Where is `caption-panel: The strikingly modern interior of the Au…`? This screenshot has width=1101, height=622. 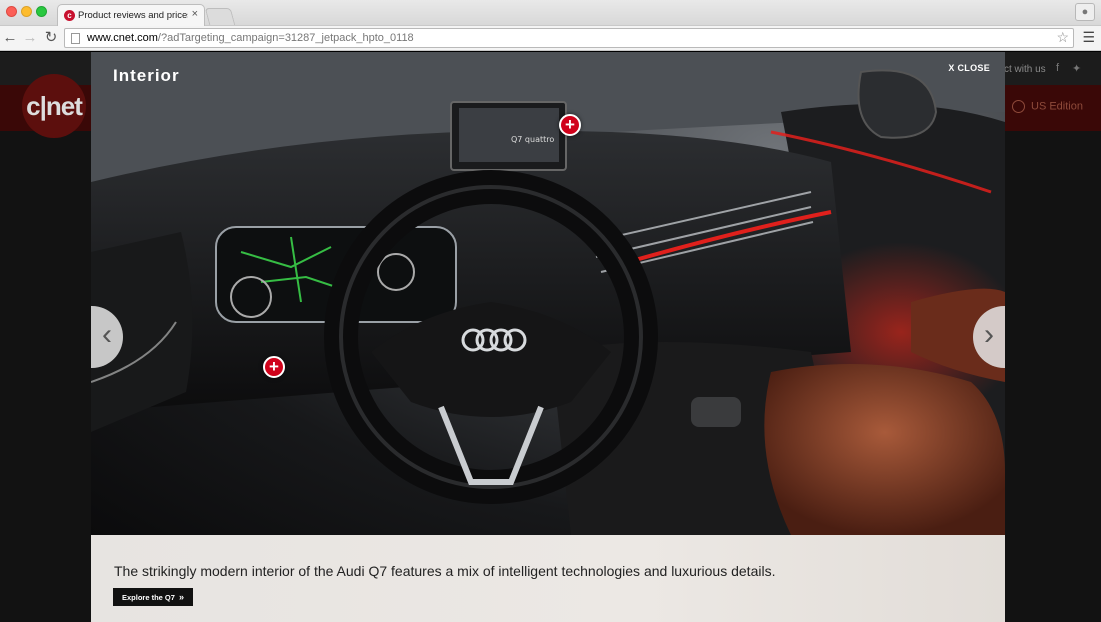
caption-panel: The strikingly modern interior of the Au… is located at coordinates (548, 578).